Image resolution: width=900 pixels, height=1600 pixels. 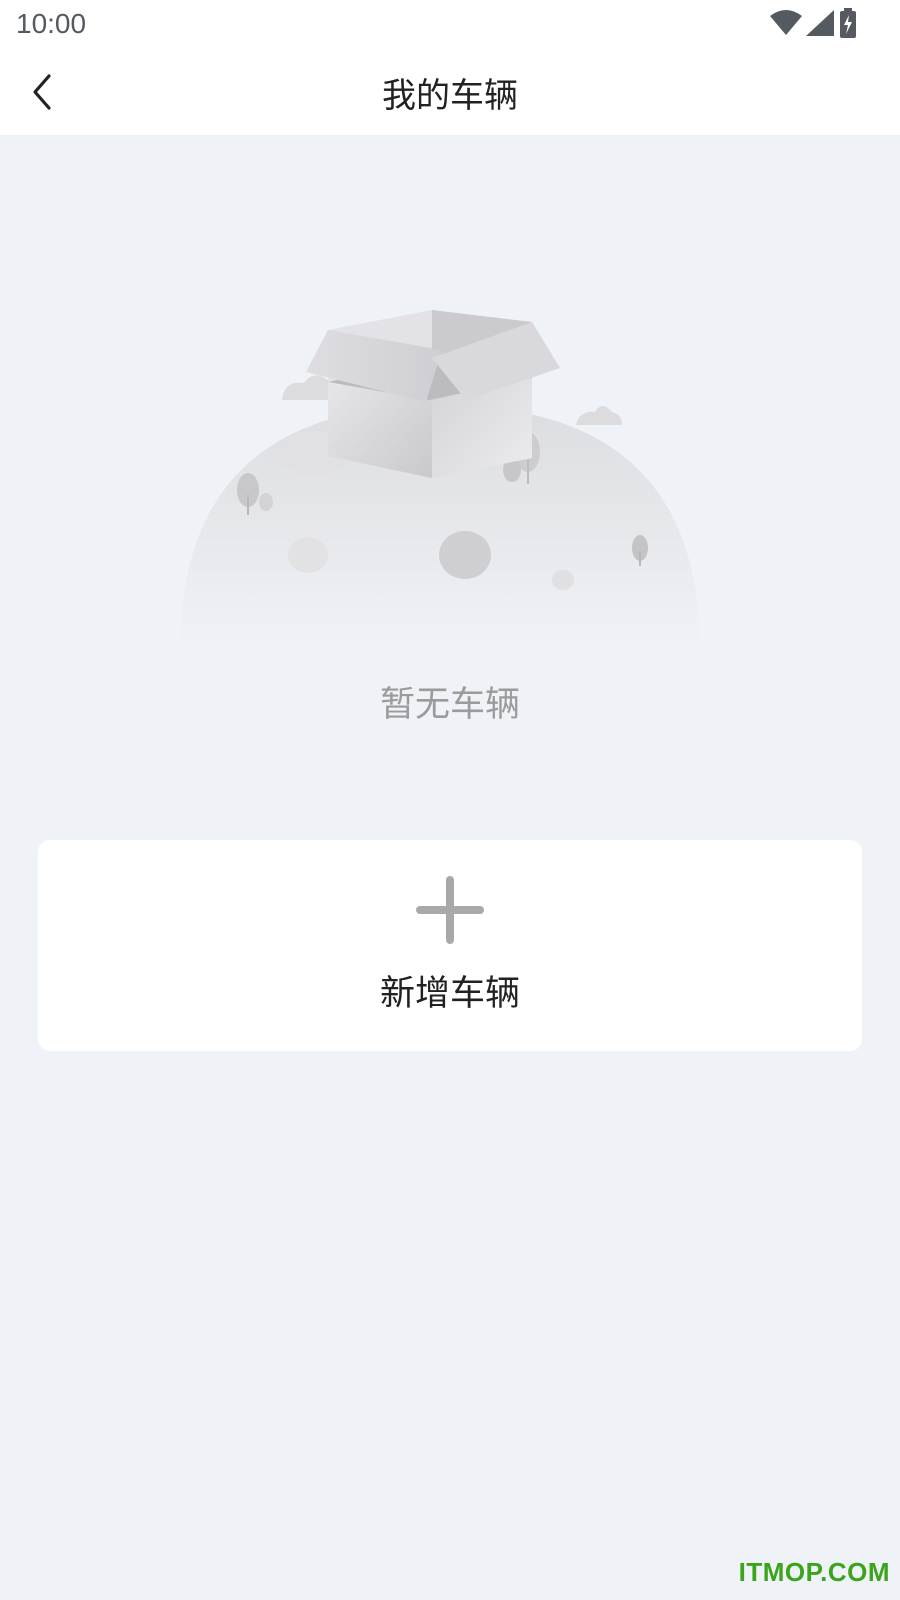 What do you see at coordinates (450, 910) in the screenshot?
I see `plus-icon` at bounding box center [450, 910].